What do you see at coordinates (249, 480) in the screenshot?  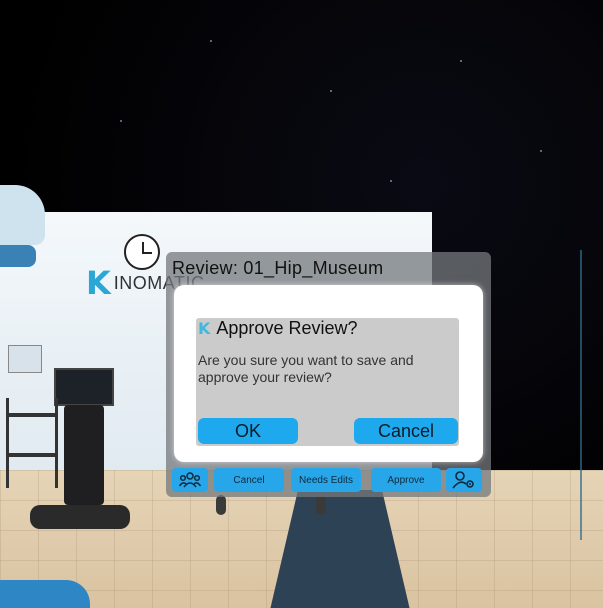 I see `toolbar-cancel-button: Cancel` at bounding box center [249, 480].